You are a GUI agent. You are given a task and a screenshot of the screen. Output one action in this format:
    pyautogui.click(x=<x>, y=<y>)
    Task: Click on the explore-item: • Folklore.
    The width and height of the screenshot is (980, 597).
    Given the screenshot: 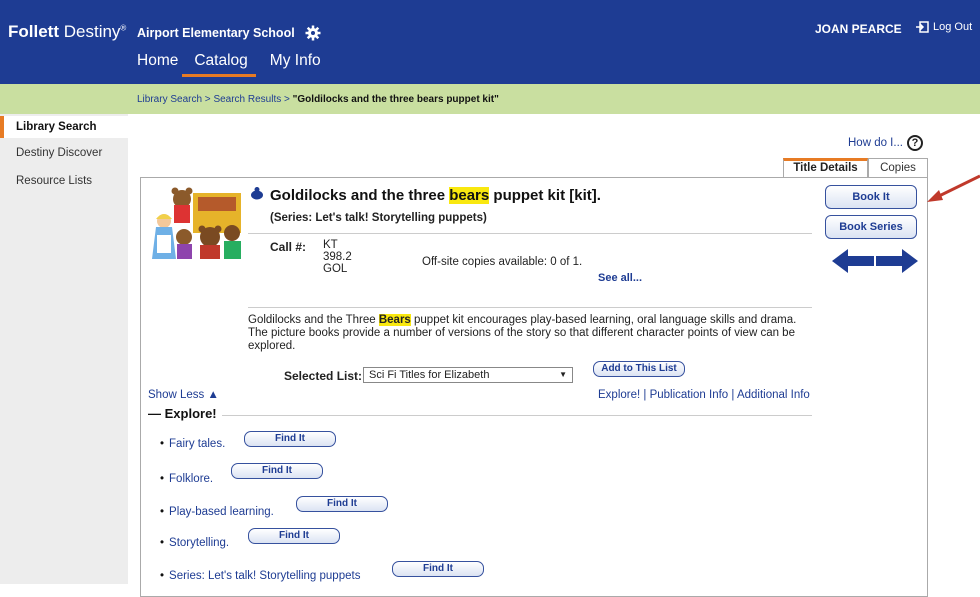 What is the action you would take?
    pyautogui.click(x=187, y=479)
    